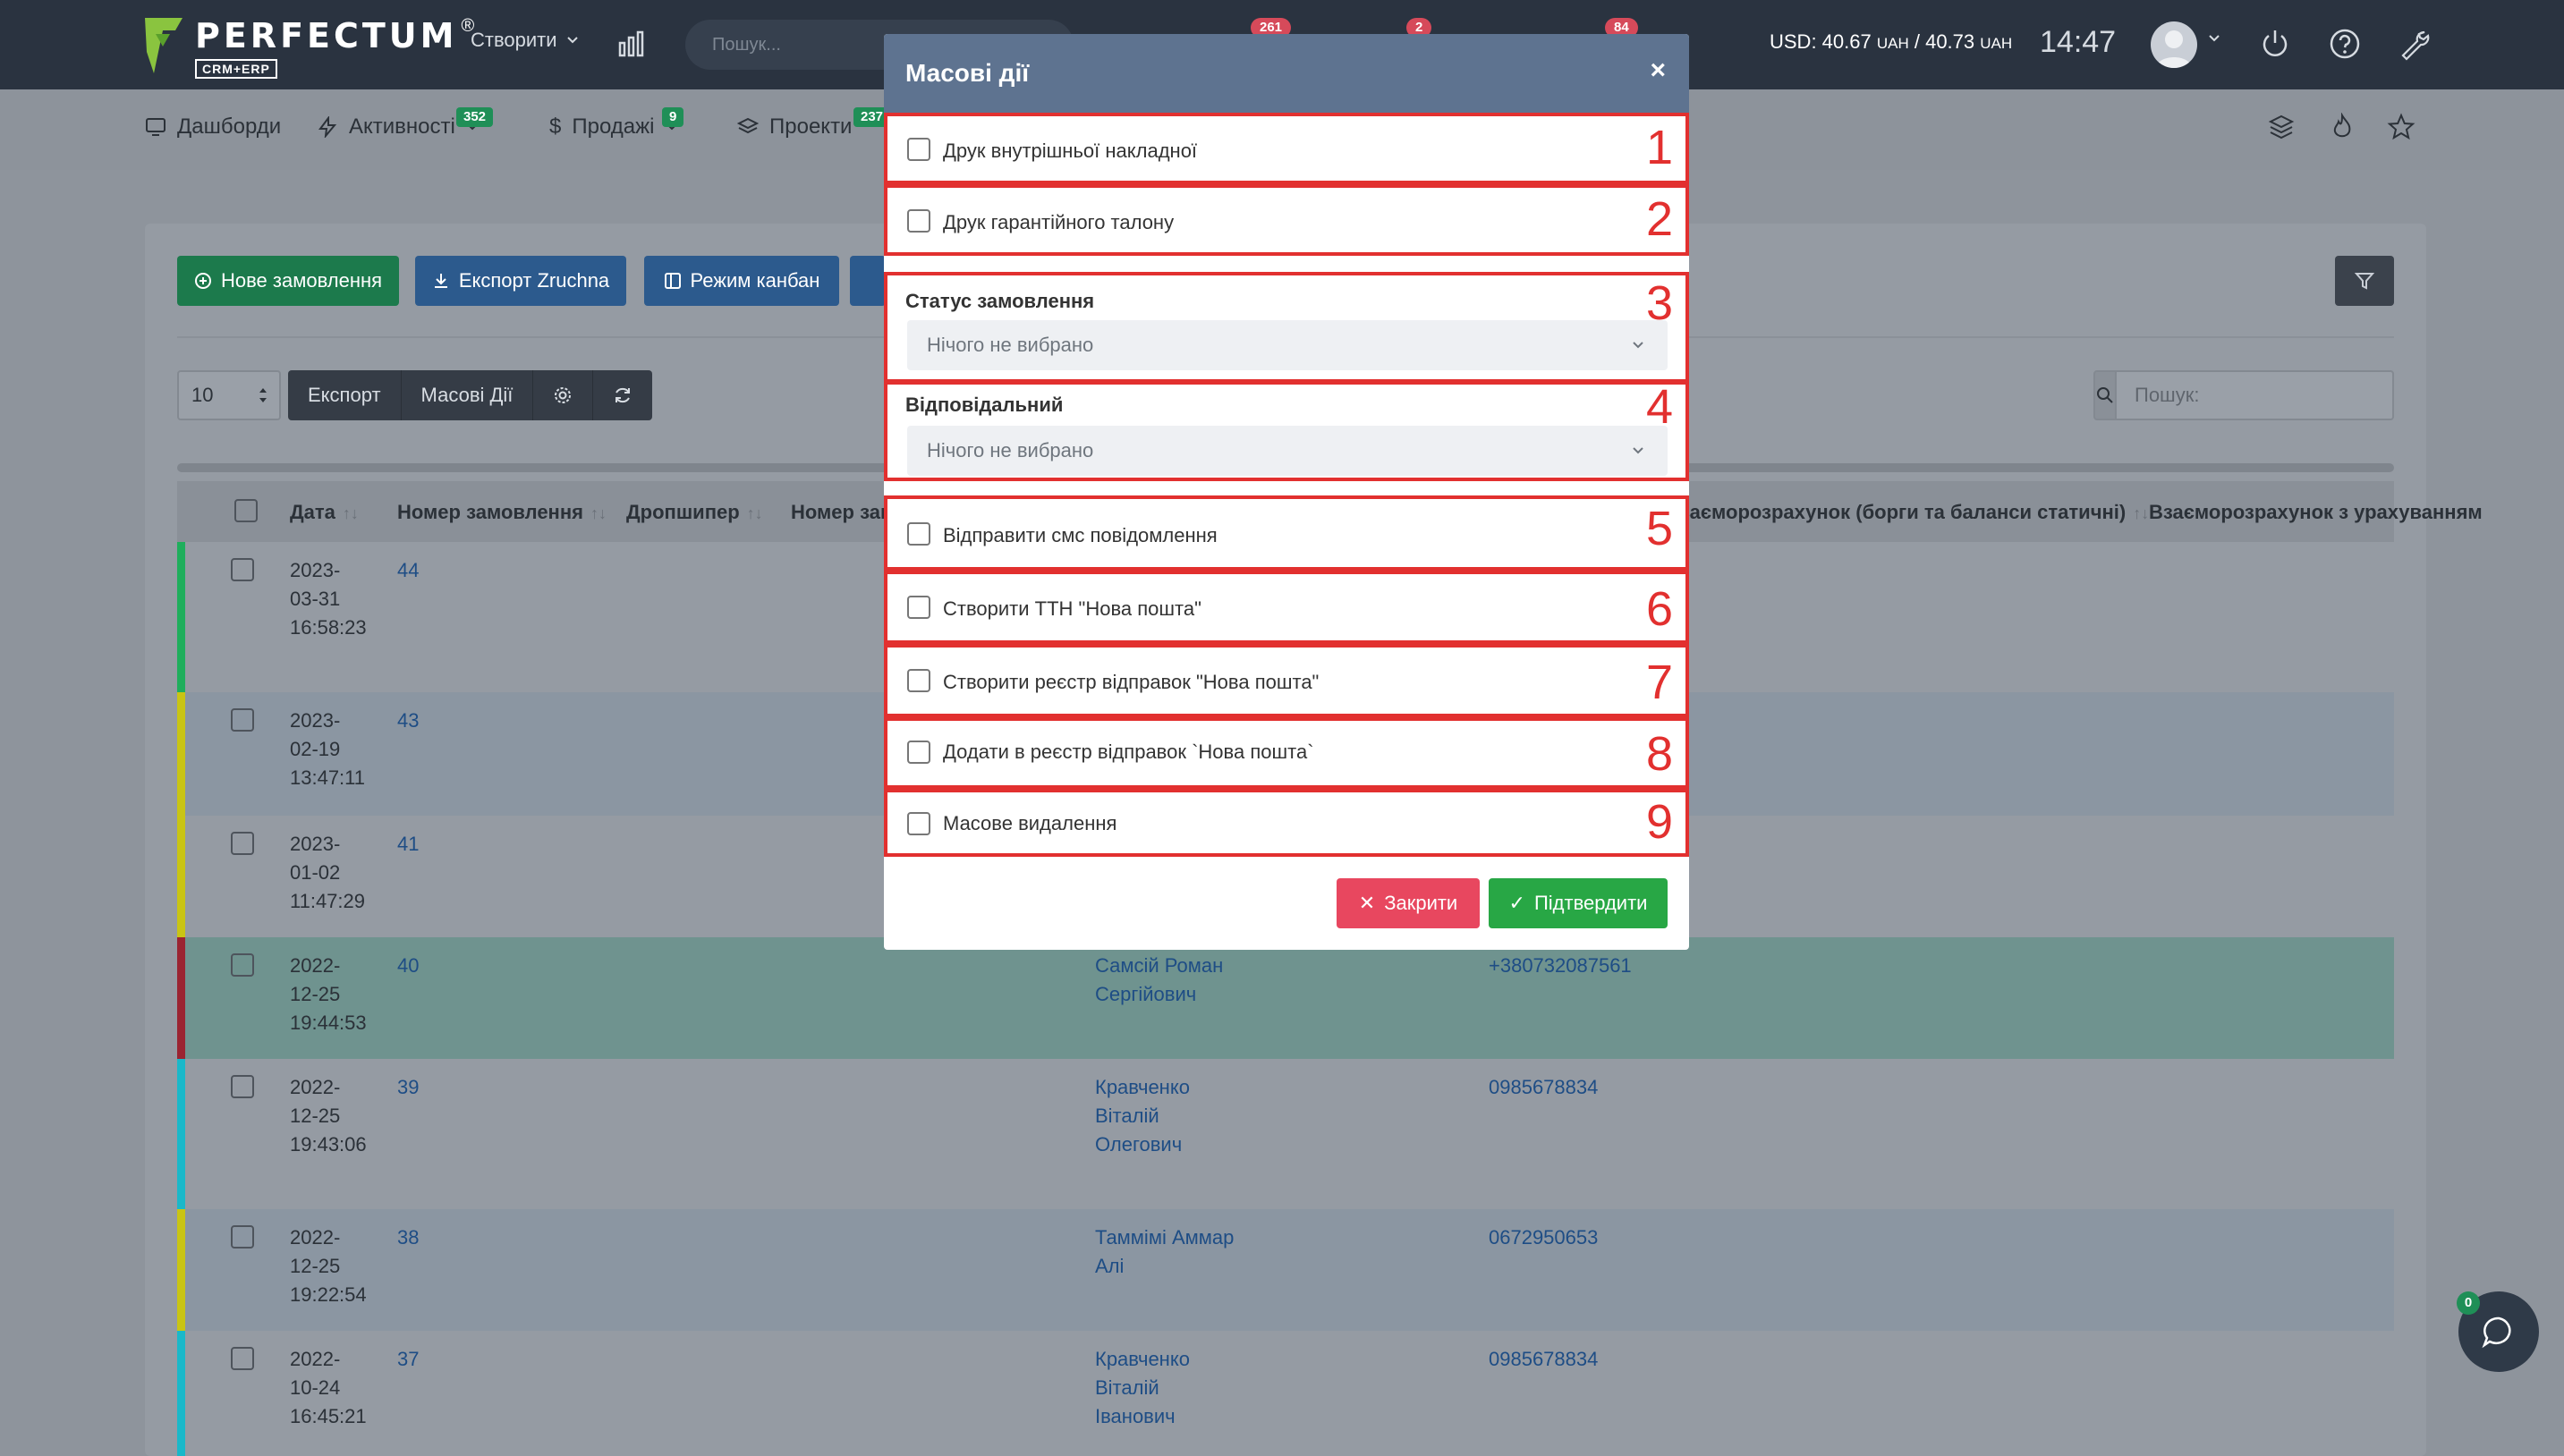 The image size is (2564, 1456). I want to click on row-phone-link: 0672950653, so click(1543, 1237).